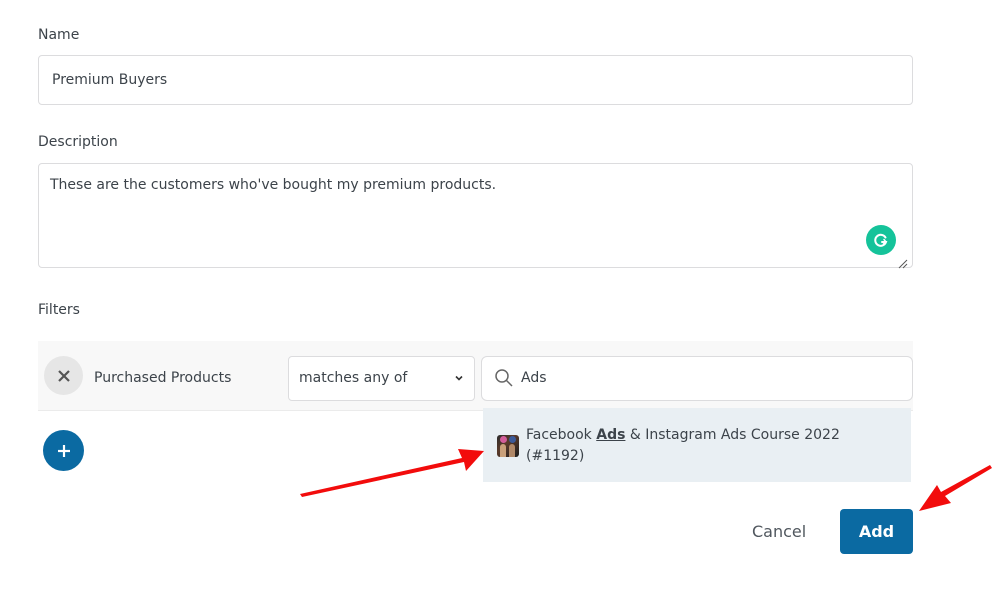 Image resolution: width=1004 pixels, height=594 pixels. Describe the element at coordinates (475, 80) in the screenshot. I see `name-input: Premium Buyers` at that location.